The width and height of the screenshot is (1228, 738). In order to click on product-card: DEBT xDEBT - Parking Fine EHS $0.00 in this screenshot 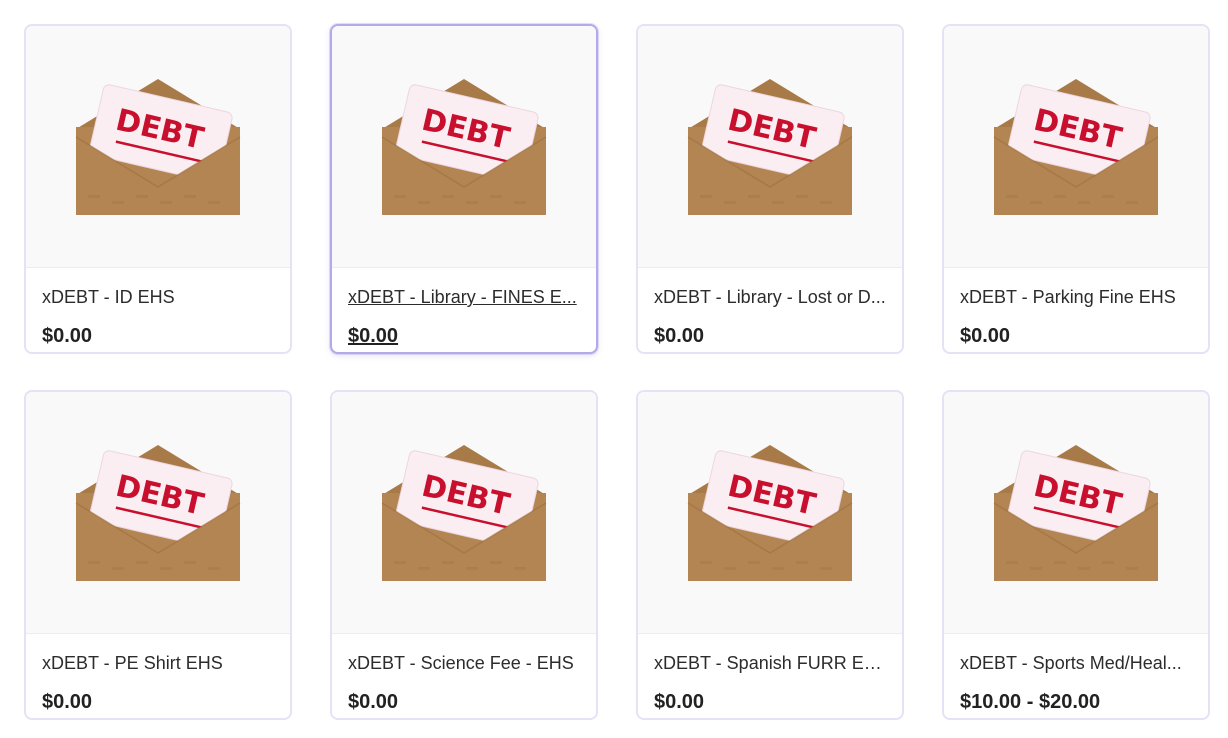, I will do `click(1076, 189)`.